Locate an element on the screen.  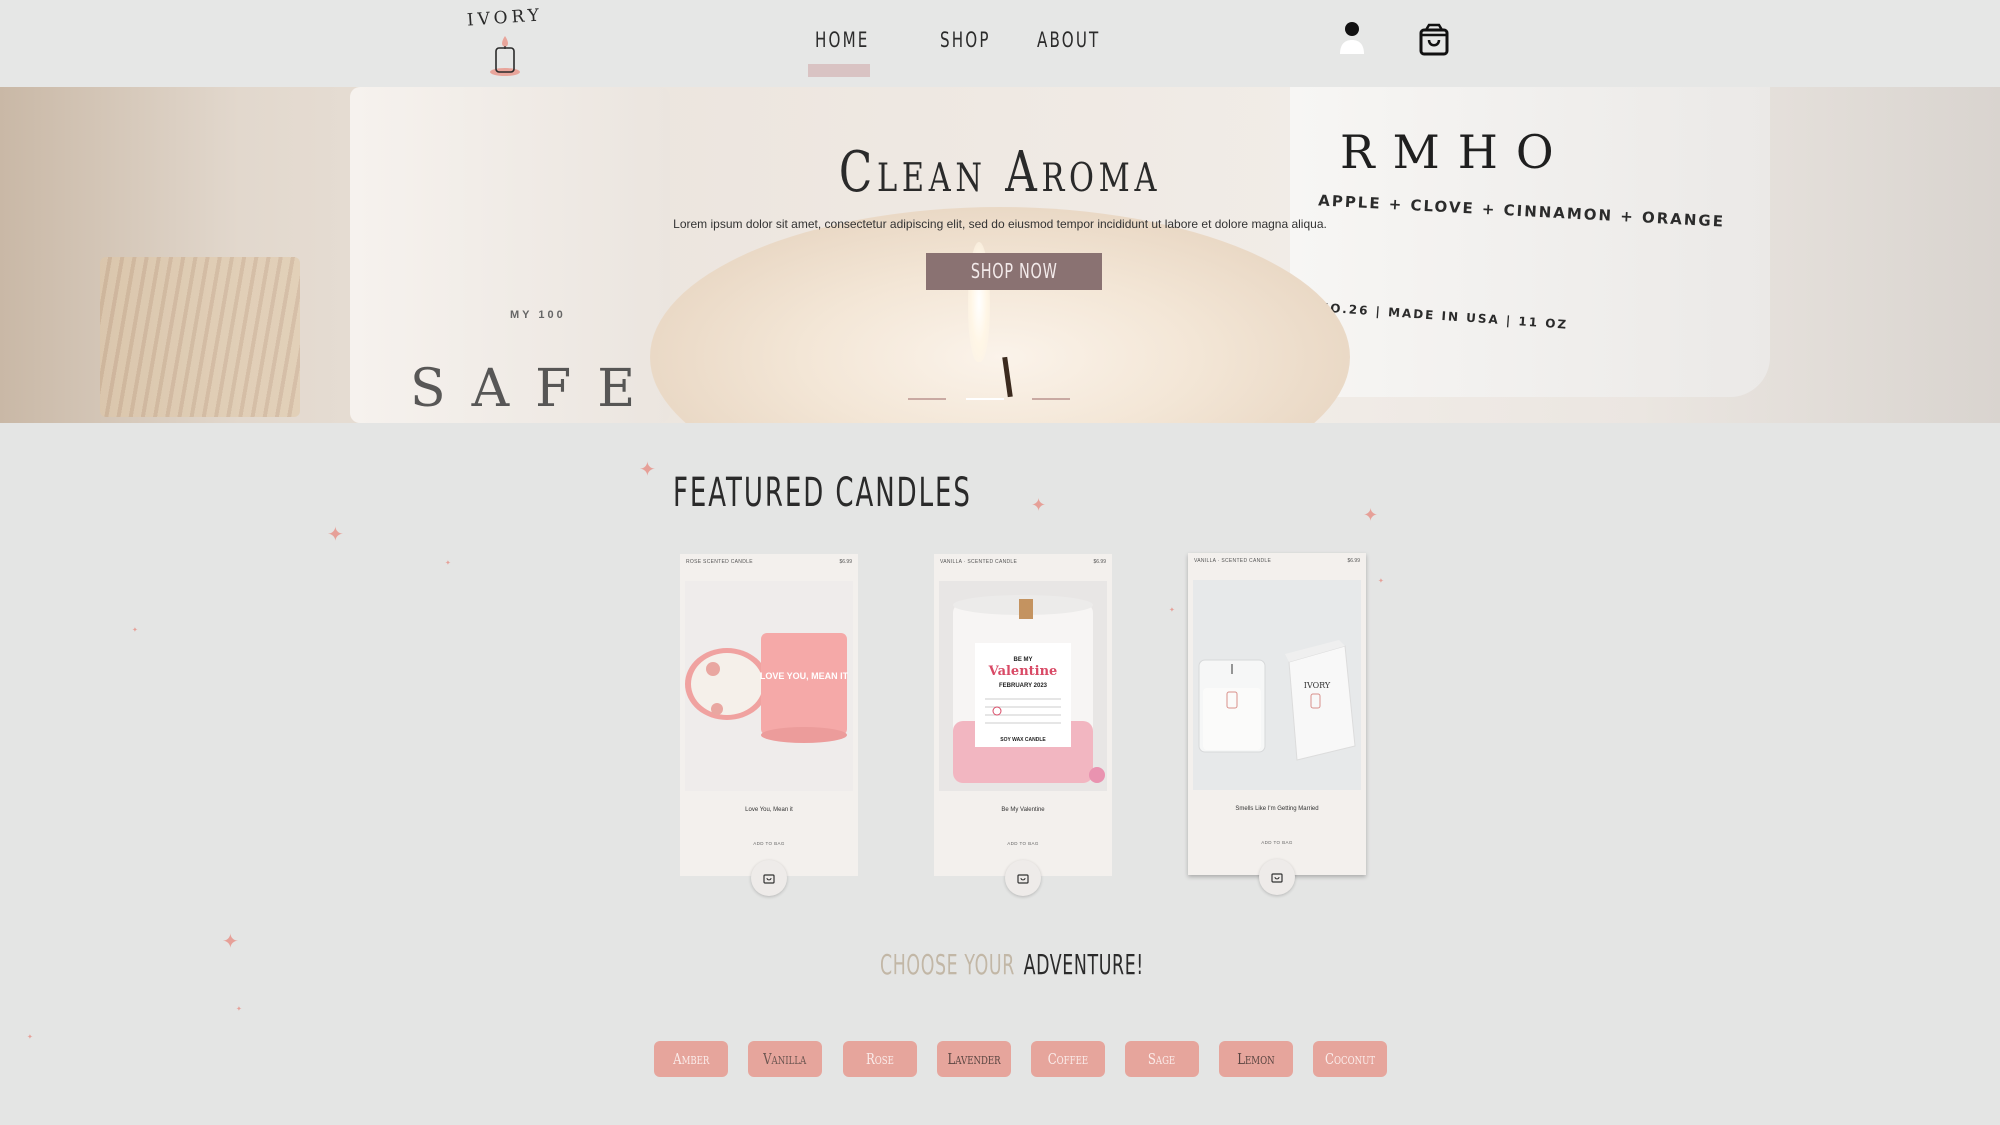
product-image-getting-married: IVORY is located at coordinates (1277, 685).